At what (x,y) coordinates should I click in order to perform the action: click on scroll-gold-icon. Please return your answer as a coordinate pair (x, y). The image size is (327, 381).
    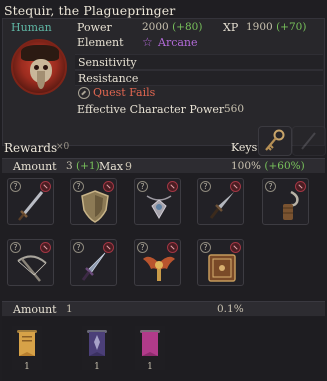
    Looking at the image, I should click on (27, 343).